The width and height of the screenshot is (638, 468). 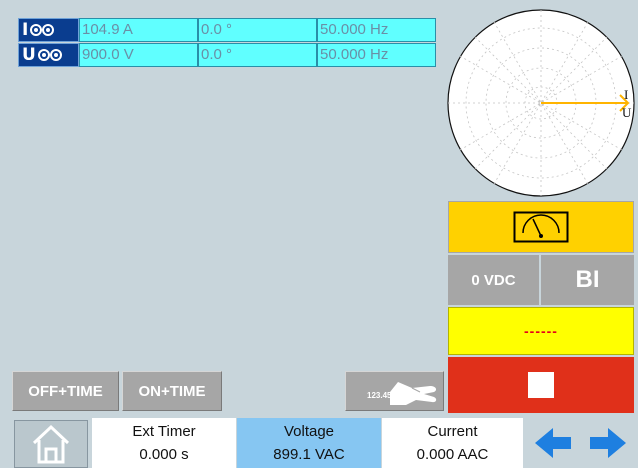 I want to click on meter-button, so click(x=541, y=227).